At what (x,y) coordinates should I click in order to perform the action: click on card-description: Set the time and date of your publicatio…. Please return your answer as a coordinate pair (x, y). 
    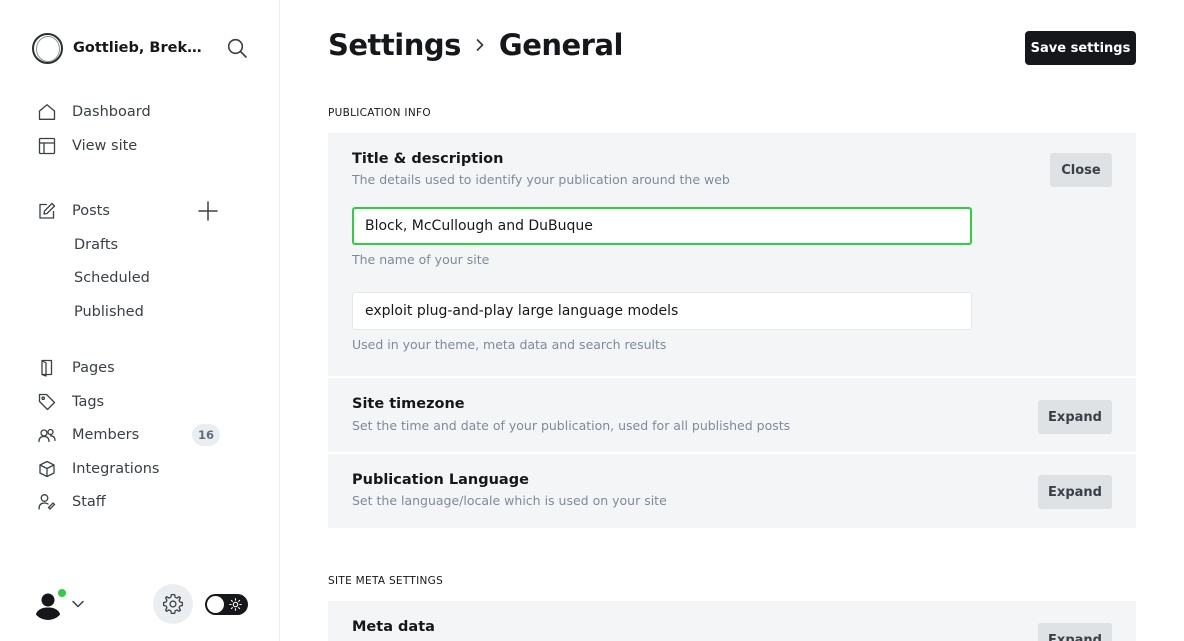
    Looking at the image, I should click on (571, 425).